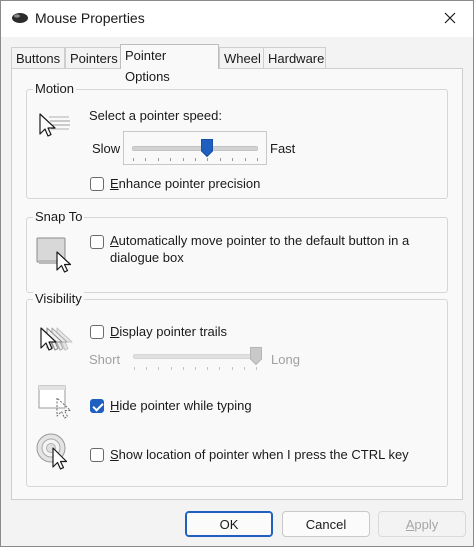 The height and width of the screenshot is (547, 474). Describe the element at coordinates (294, 57) in the screenshot. I see `tab-hardware: Hardware` at that location.